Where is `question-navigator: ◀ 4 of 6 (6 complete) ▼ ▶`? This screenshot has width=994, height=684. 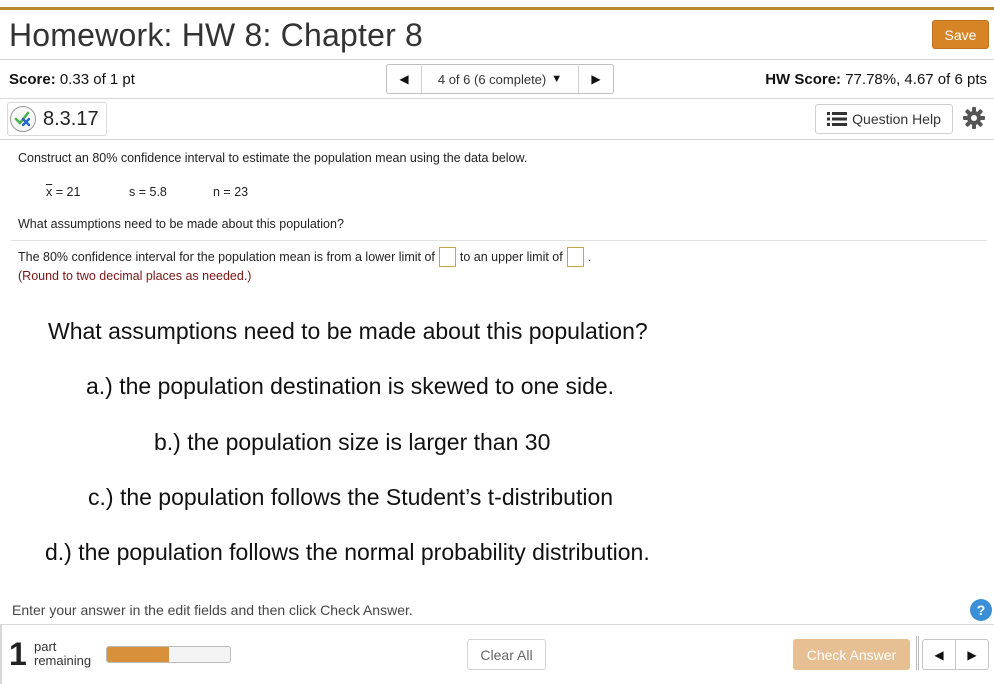
question-navigator: ◀ 4 of 6 (6 complete) ▼ ▶ is located at coordinates (500, 79).